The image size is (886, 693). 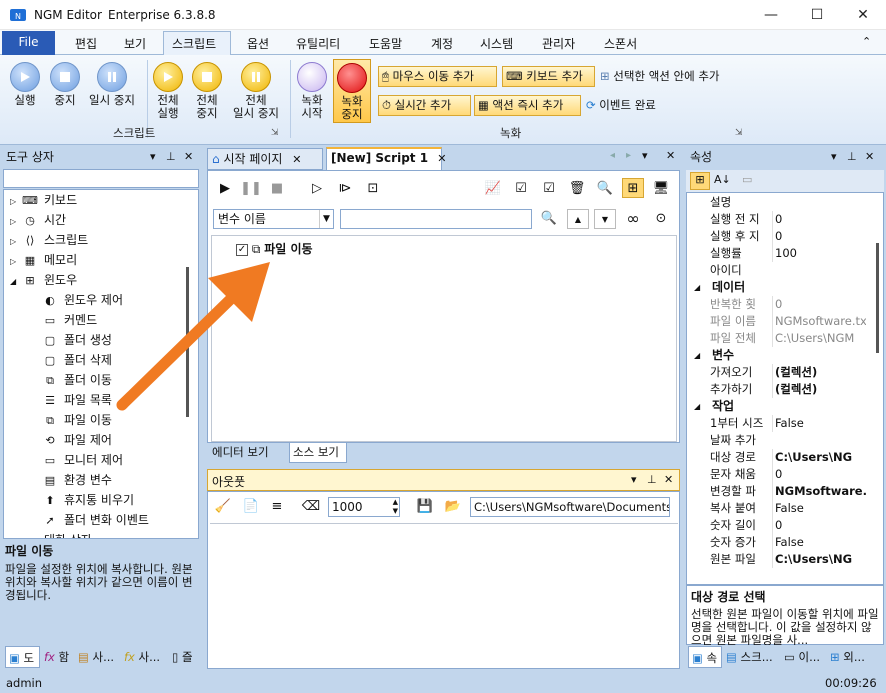 I want to click on property-row: 실행 후 지0, so click(x=778, y=236).